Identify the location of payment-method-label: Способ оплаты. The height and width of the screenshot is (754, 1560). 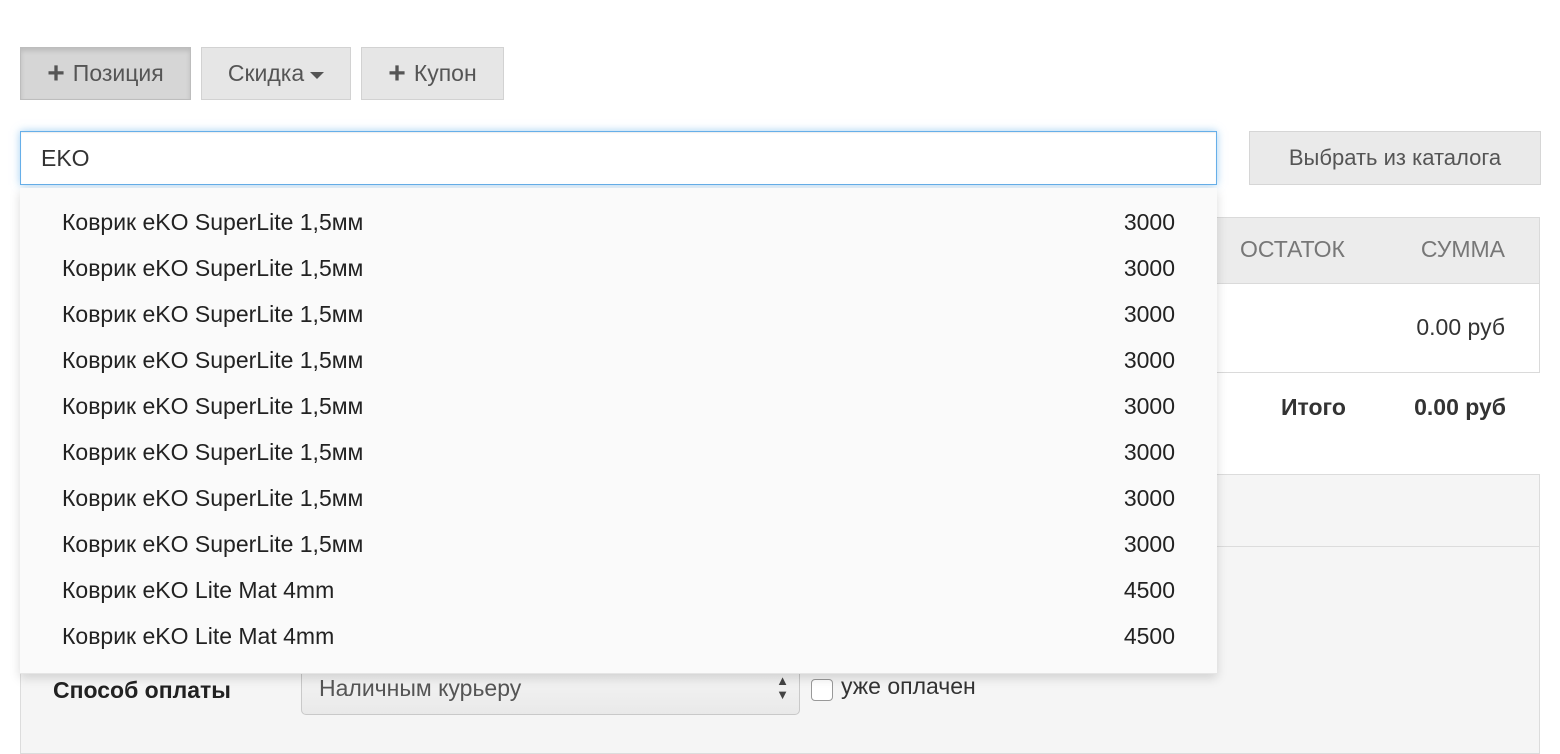
(142, 690).